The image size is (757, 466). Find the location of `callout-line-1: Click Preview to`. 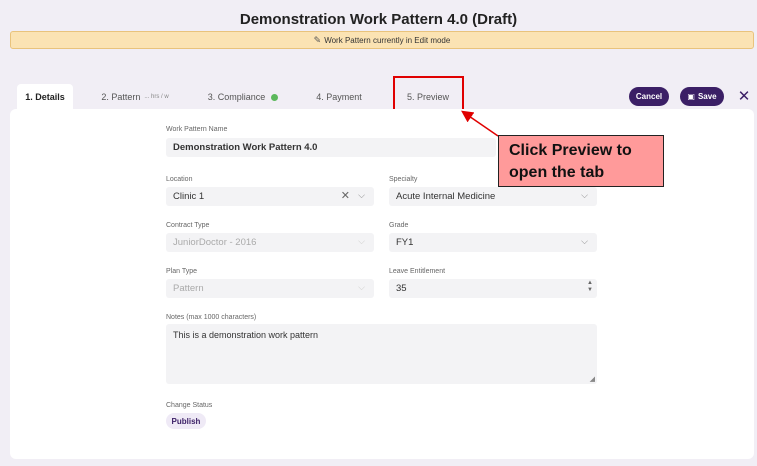

callout-line-1: Click Preview to is located at coordinates (570, 150).